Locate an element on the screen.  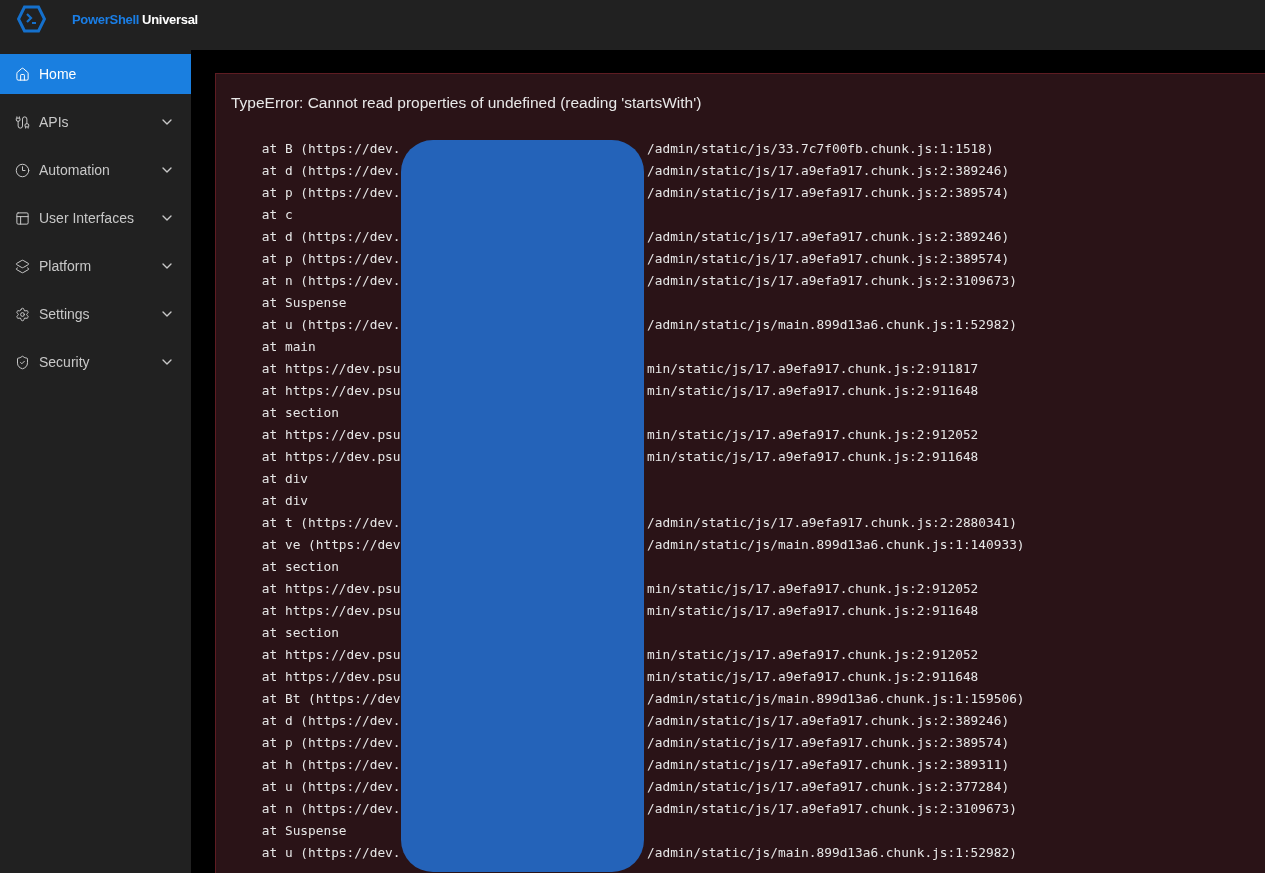
stack-trace-line: /admin/static/js/17.a9efa917.chunk.js:2:389311) is located at coordinates (829, 764).